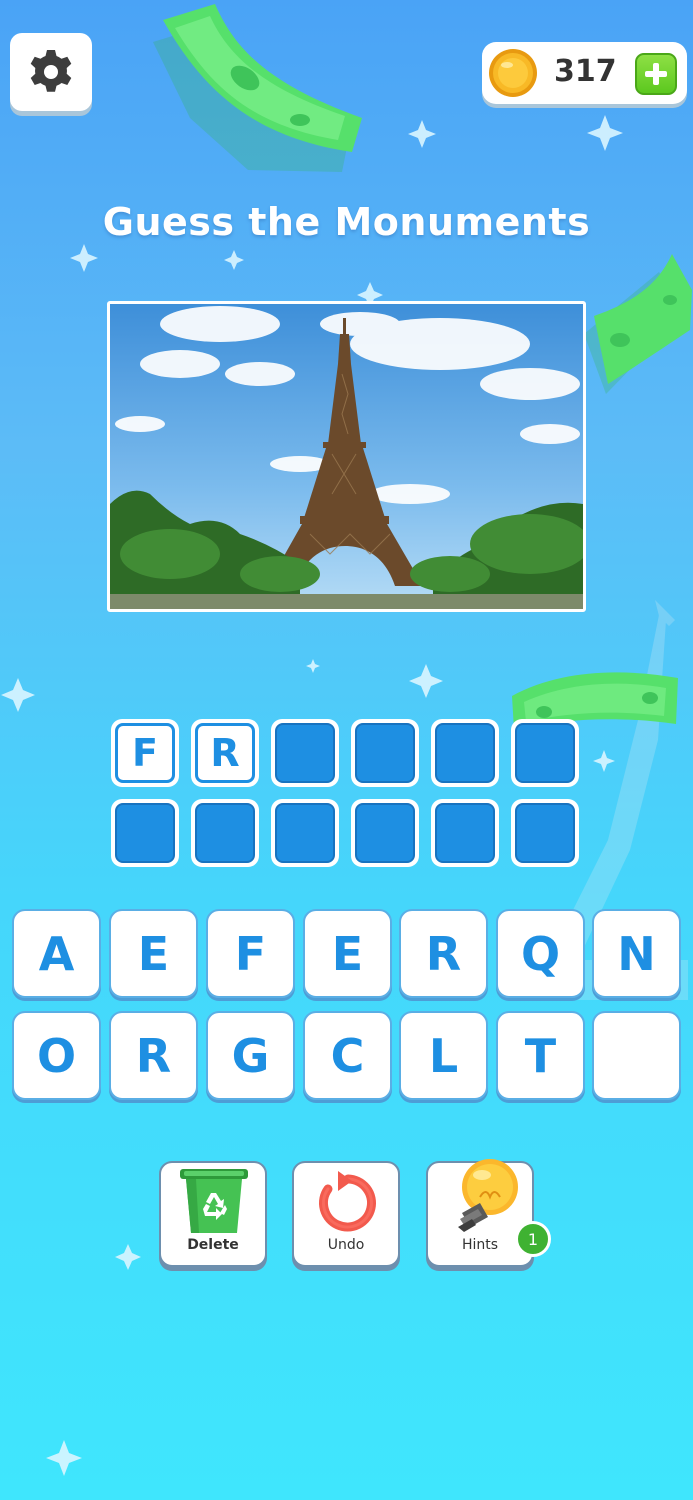 The image size is (693, 1500). What do you see at coordinates (250, 953) in the screenshot?
I see `letter-key: F` at bounding box center [250, 953].